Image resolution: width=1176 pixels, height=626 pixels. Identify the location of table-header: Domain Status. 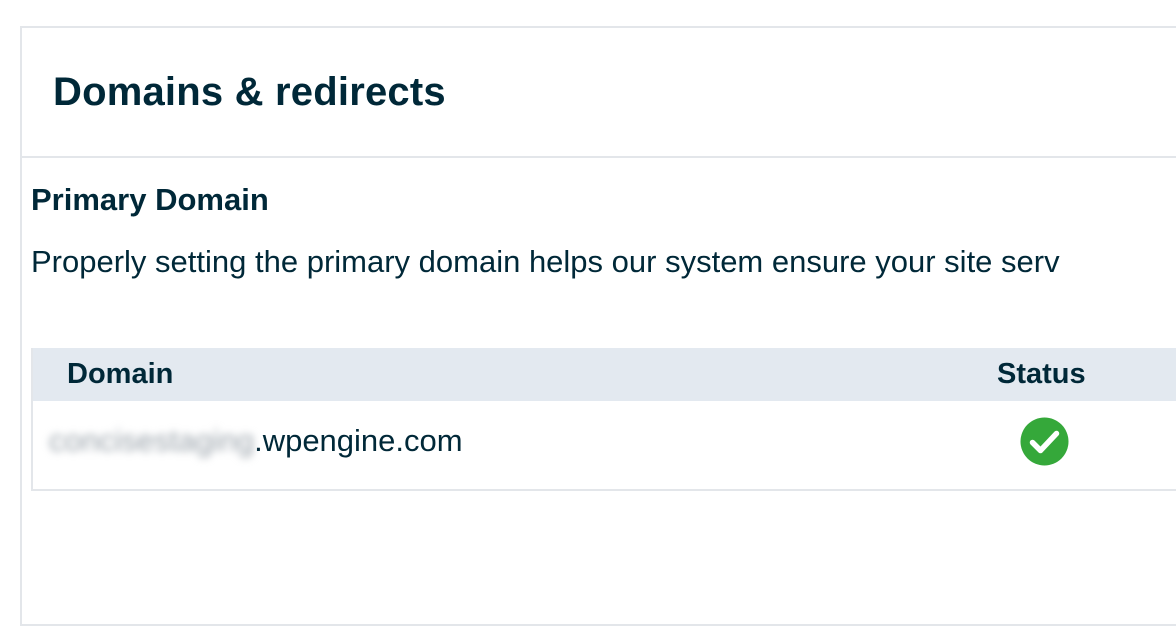
(604, 374).